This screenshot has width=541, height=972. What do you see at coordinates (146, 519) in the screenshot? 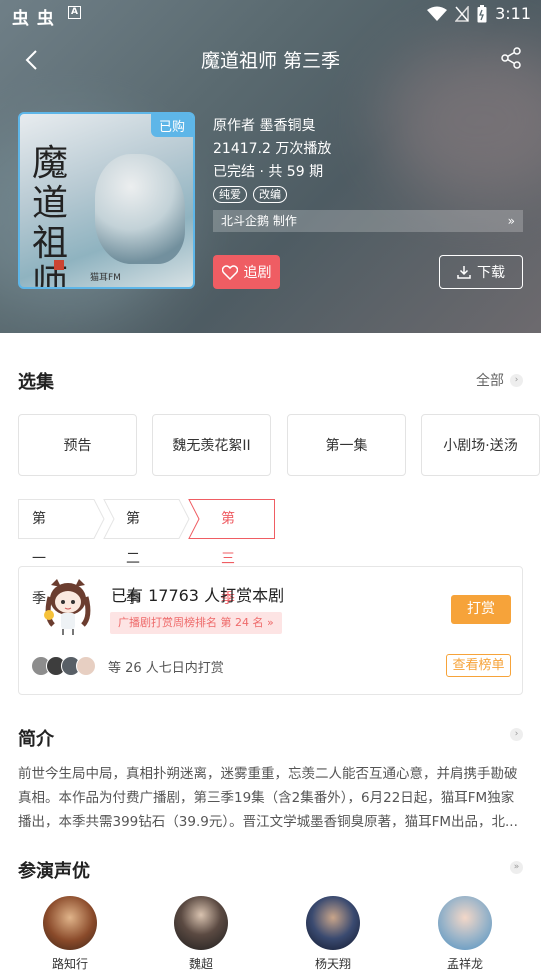
I see `season-tab-outline` at bounding box center [146, 519].